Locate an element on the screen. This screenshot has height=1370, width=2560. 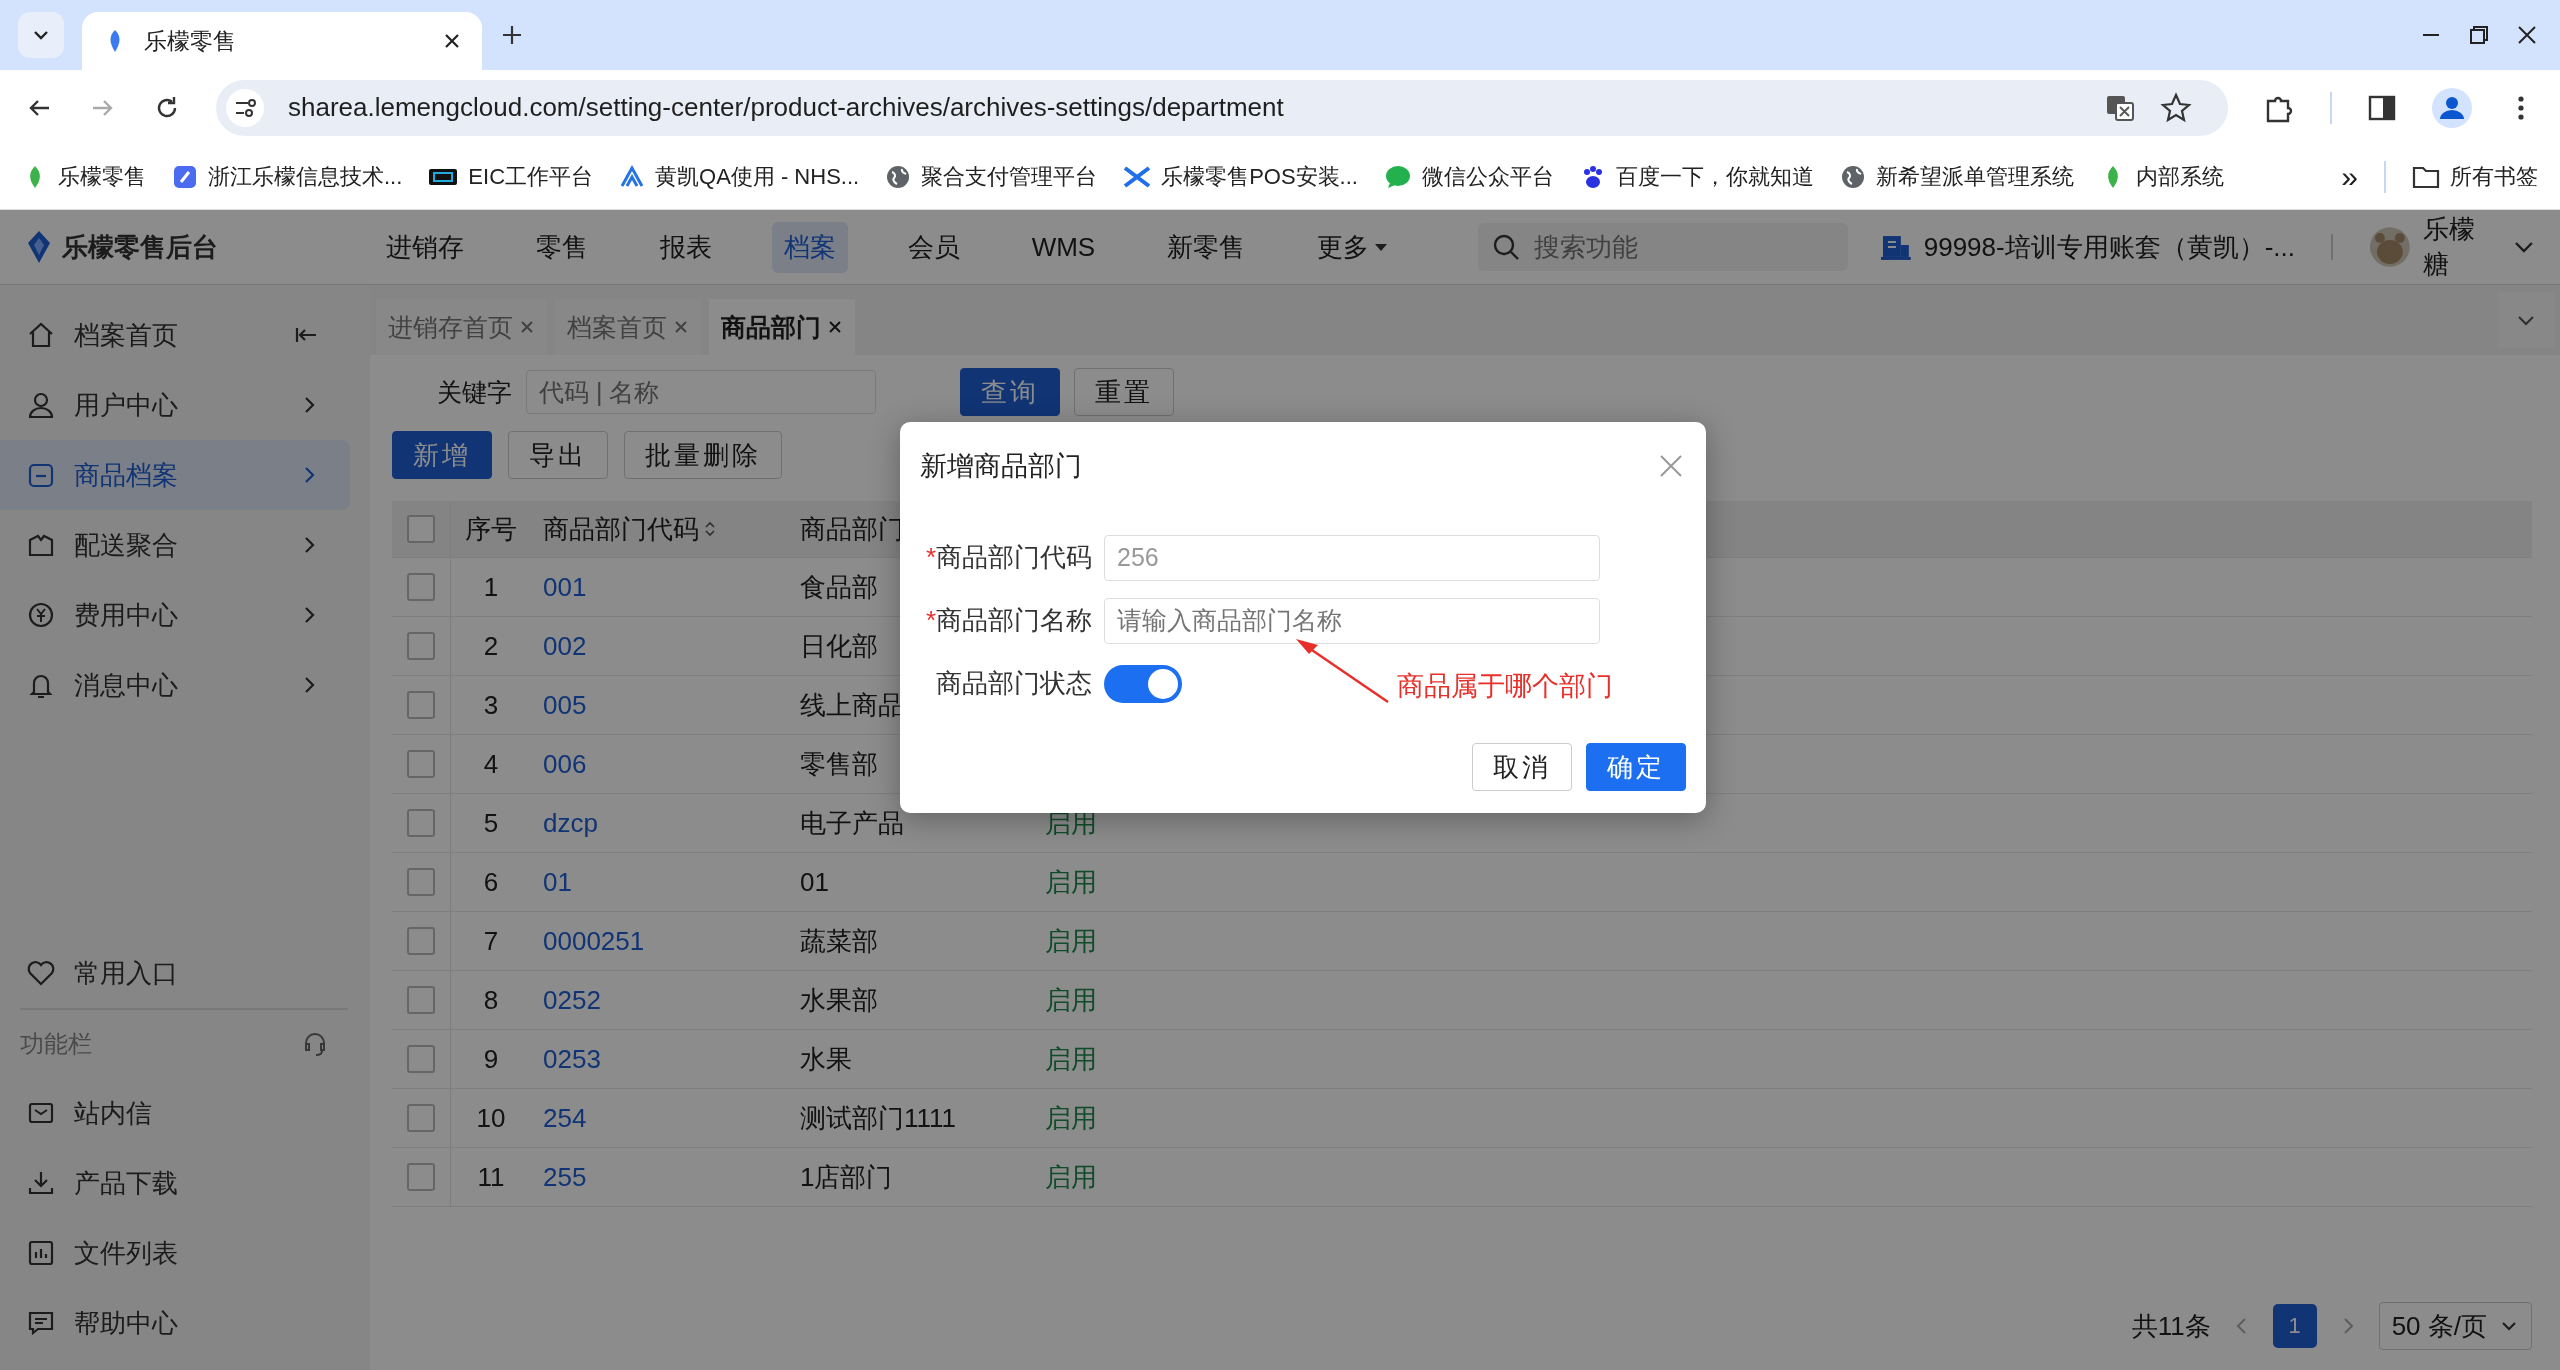
page-size-select: 50 条/页 is located at coordinates (2455, 1326).